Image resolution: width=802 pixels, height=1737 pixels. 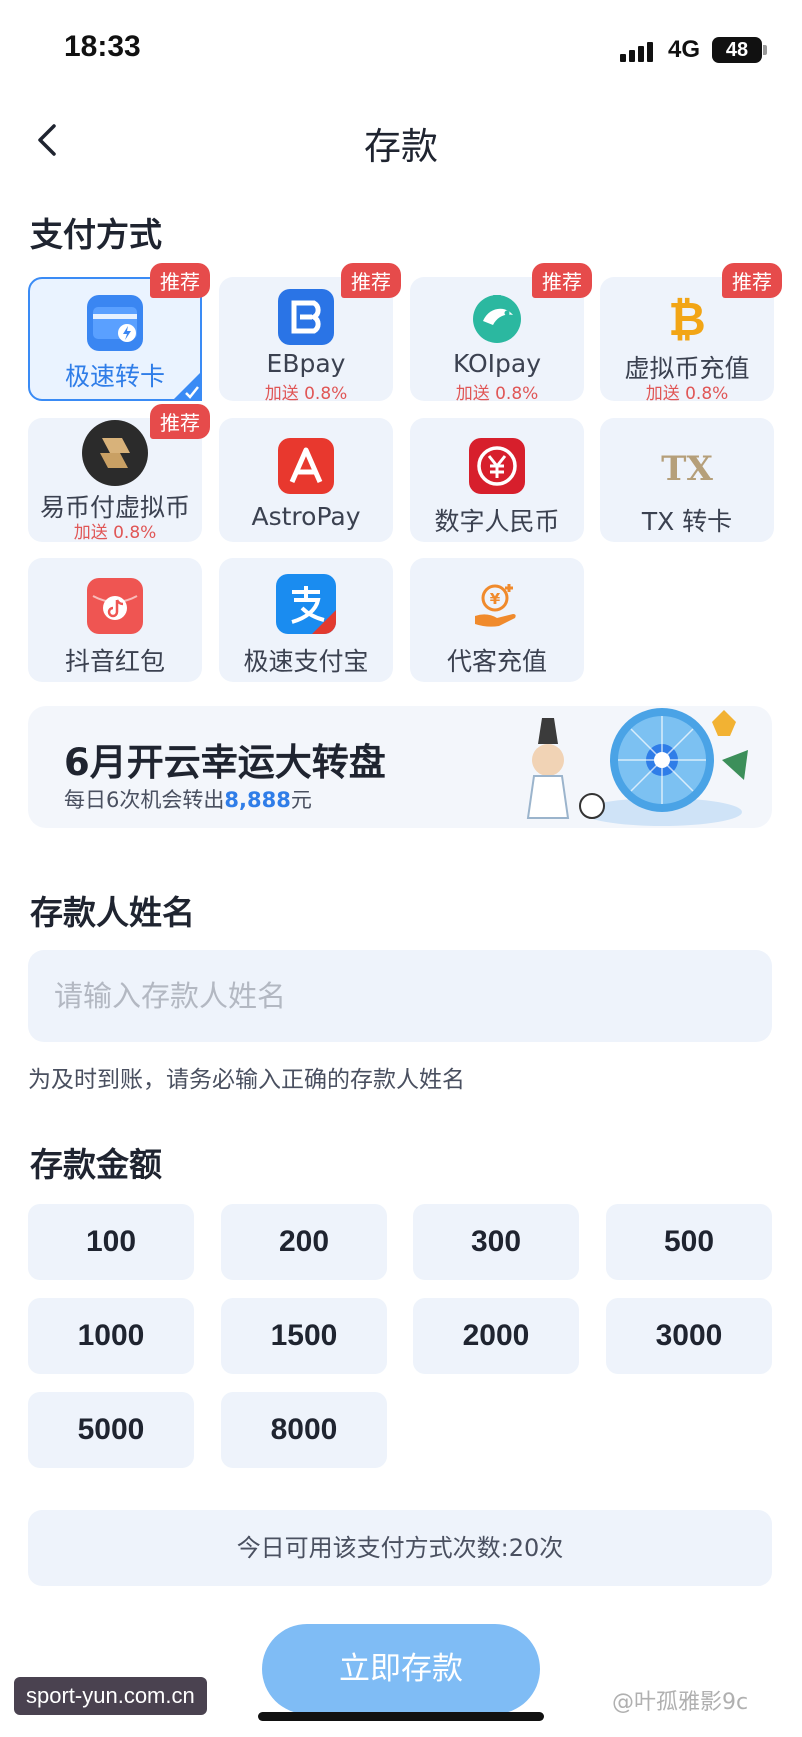 I want to click on watermark-site: sport-yun.com.cn, so click(x=110, y=1696).